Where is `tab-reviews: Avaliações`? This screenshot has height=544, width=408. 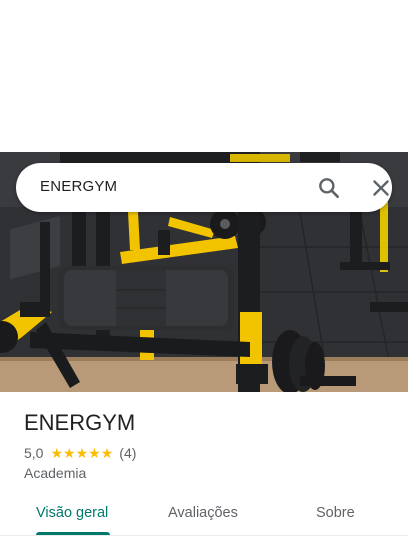 tab-reviews: Avaliações is located at coordinates (203, 513).